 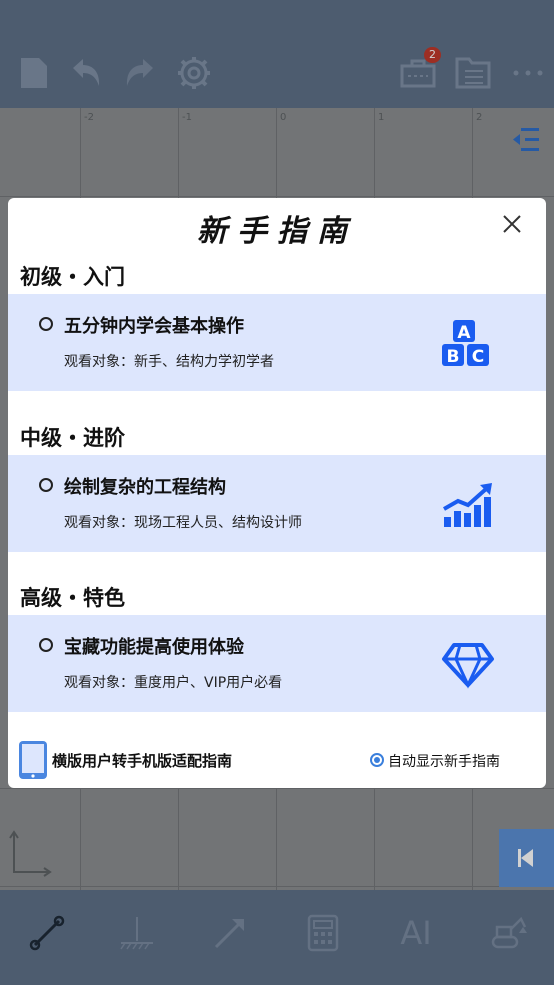 What do you see at coordinates (169, 362) in the screenshot?
I see `card-audience: 观看对象：新手、结构力学初学者` at bounding box center [169, 362].